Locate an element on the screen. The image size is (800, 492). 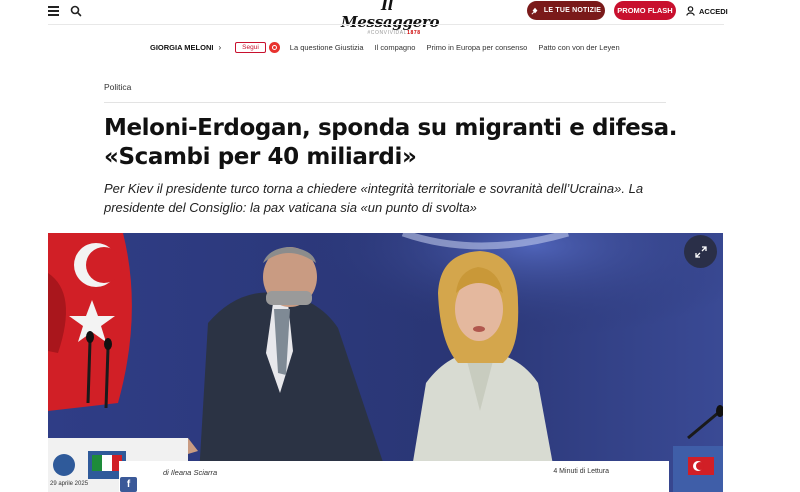
photo-date-text: 29 aprile 2025 is located at coordinates (69, 484).